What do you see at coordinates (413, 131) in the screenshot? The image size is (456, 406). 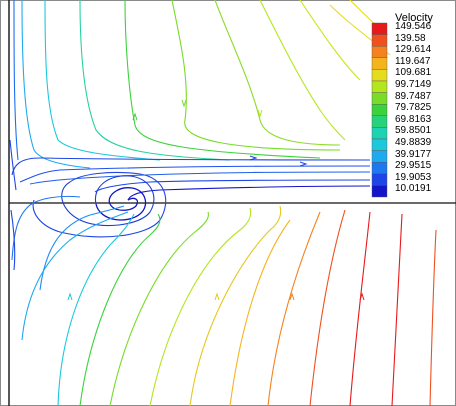 I see `legend-level-label: 59.8501` at bounding box center [413, 131].